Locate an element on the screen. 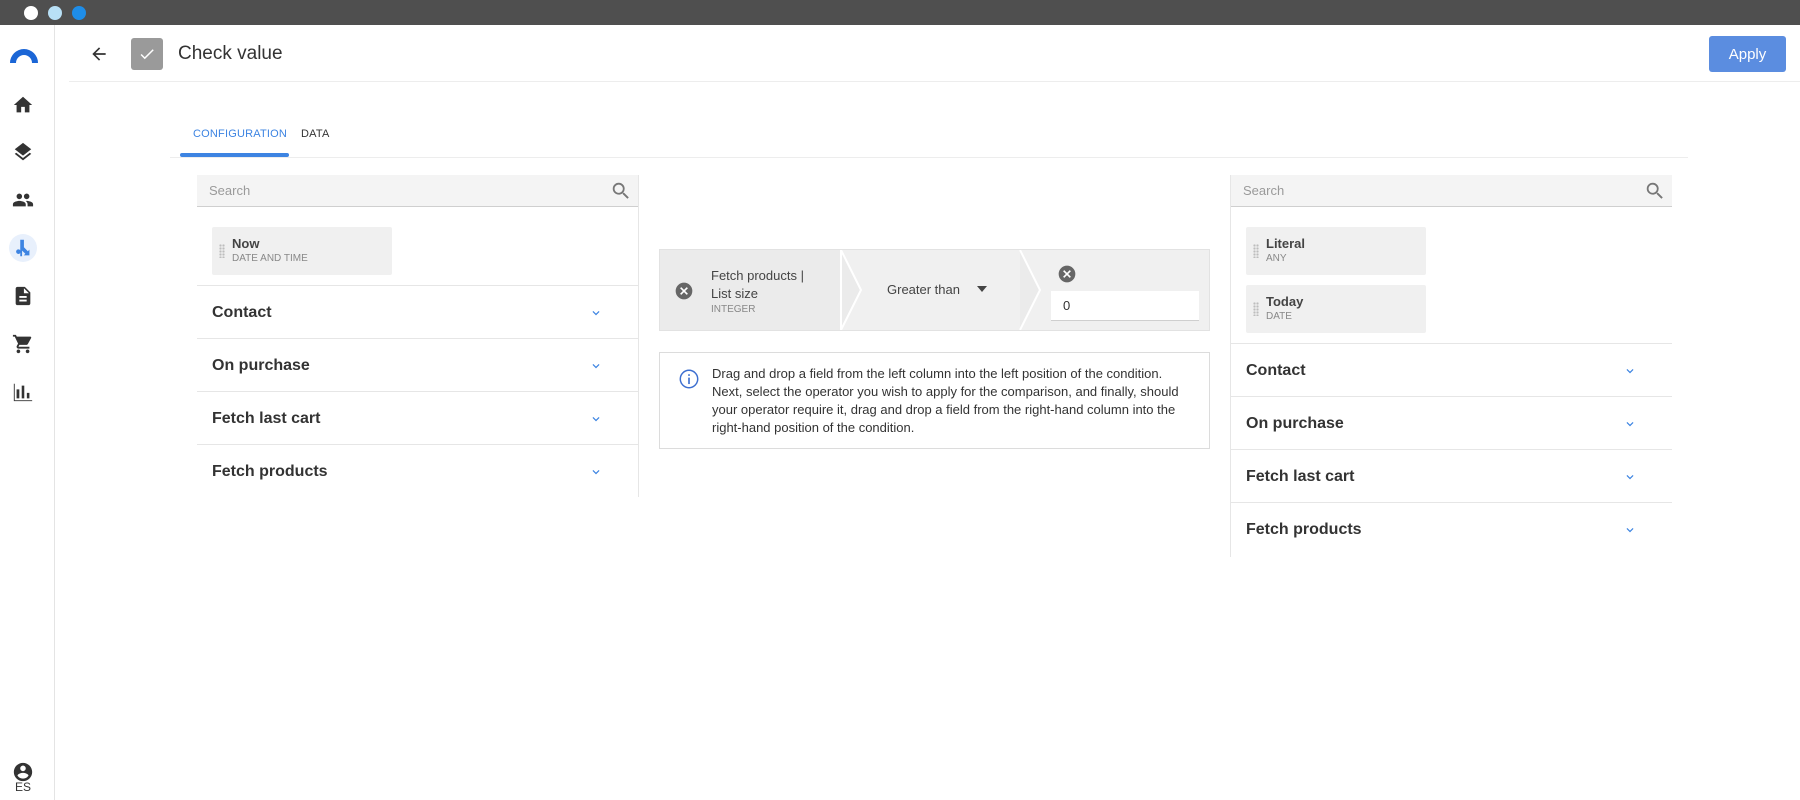 The width and height of the screenshot is (1800, 800). chart-icon is located at coordinates (23, 392).